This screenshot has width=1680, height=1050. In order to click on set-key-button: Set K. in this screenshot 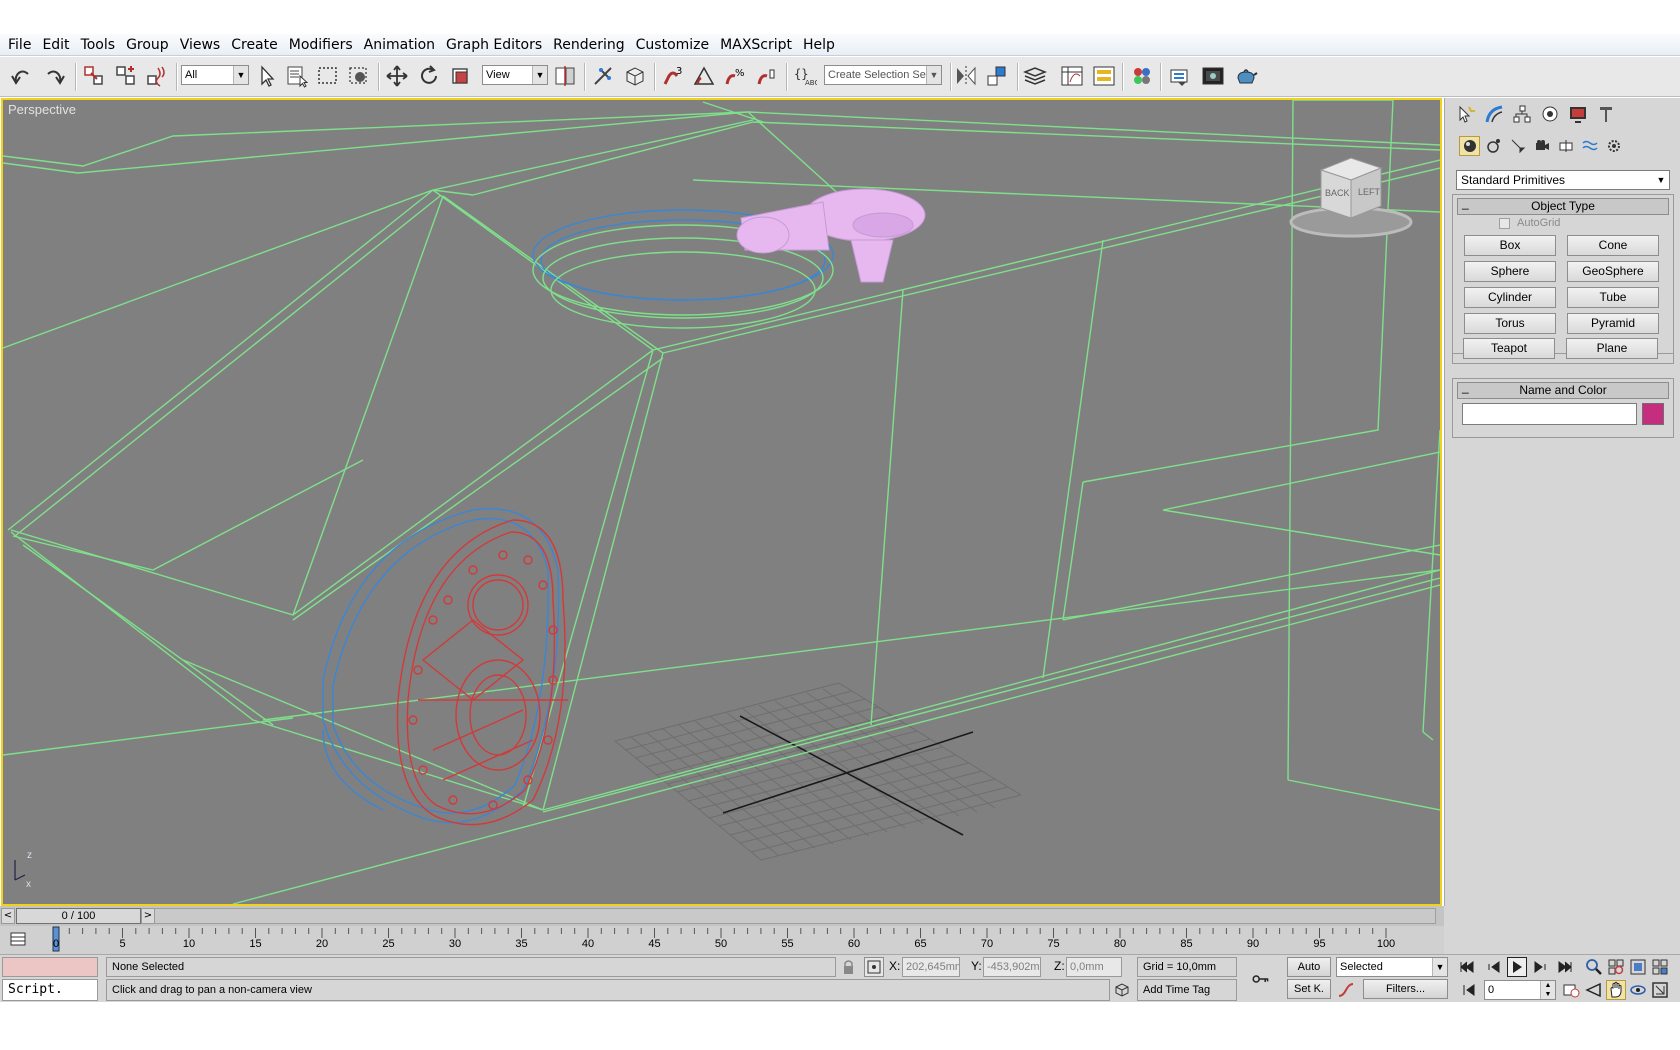, I will do `click(1309, 989)`.